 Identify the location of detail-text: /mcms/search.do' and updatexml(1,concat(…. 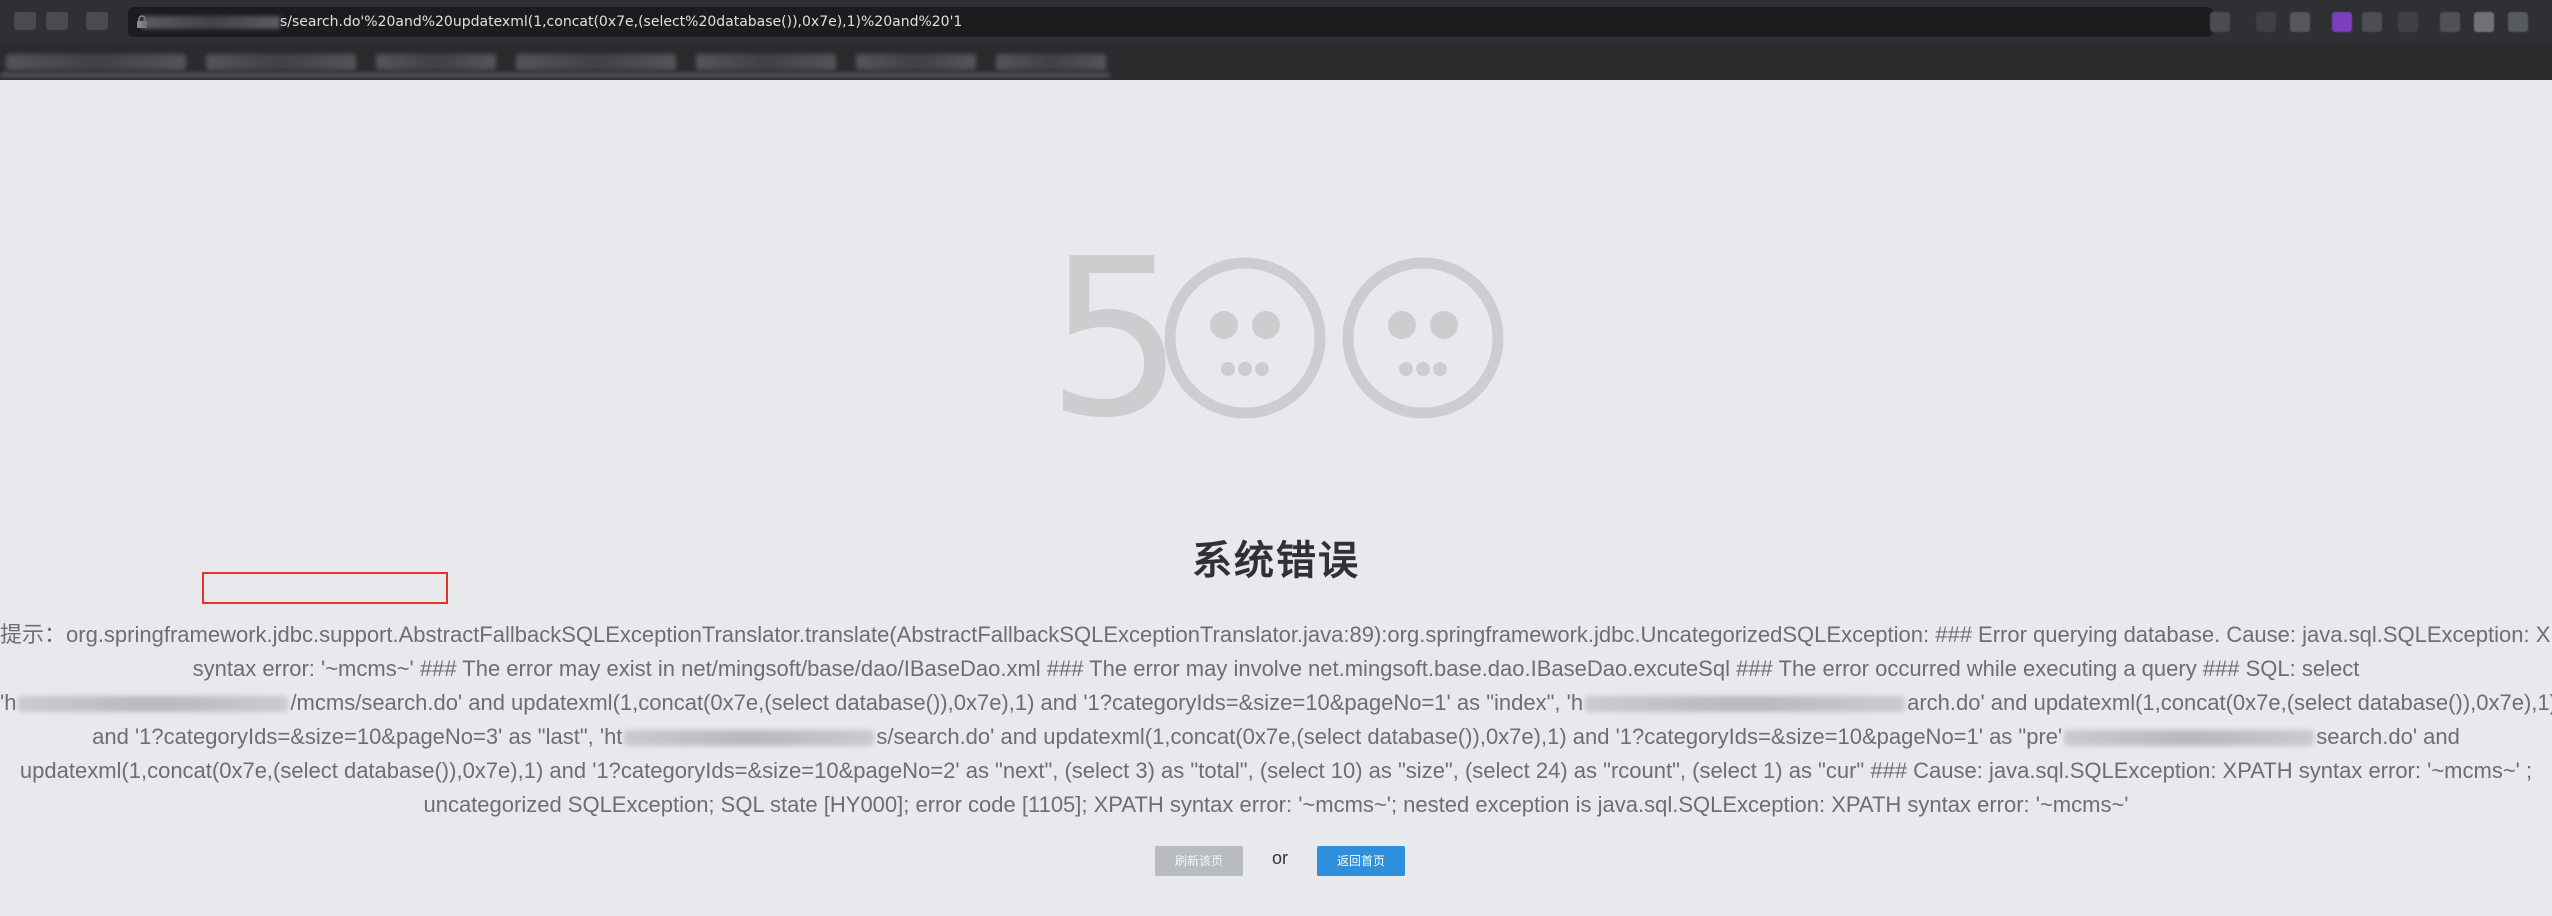
(937, 702).